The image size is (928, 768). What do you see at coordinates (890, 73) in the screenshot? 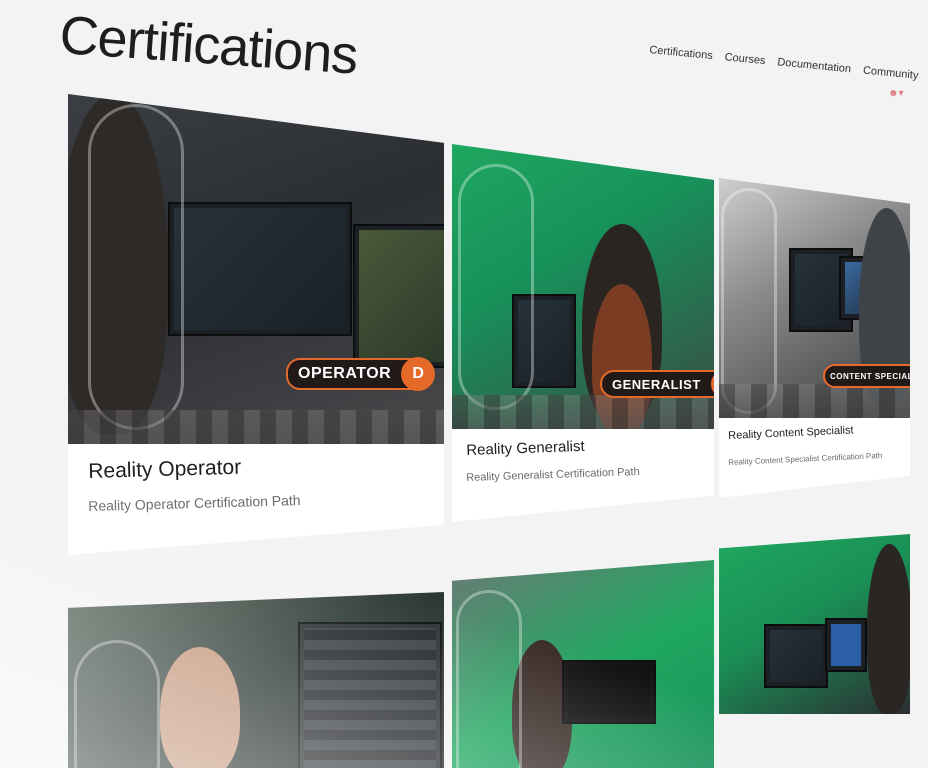
I see `nav-community: Community` at bounding box center [890, 73].